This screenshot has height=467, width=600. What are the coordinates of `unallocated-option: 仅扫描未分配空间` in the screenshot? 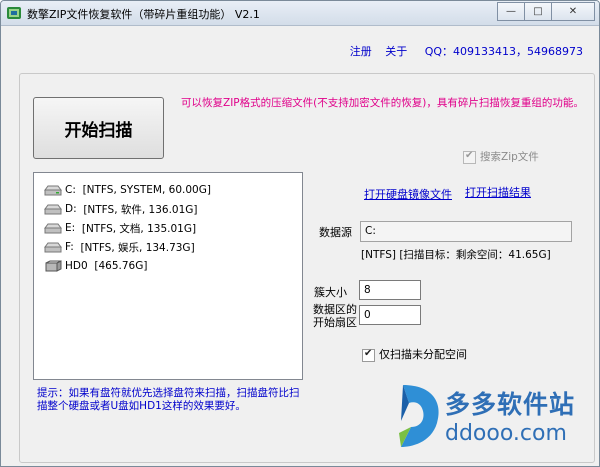 It's located at (414, 354).